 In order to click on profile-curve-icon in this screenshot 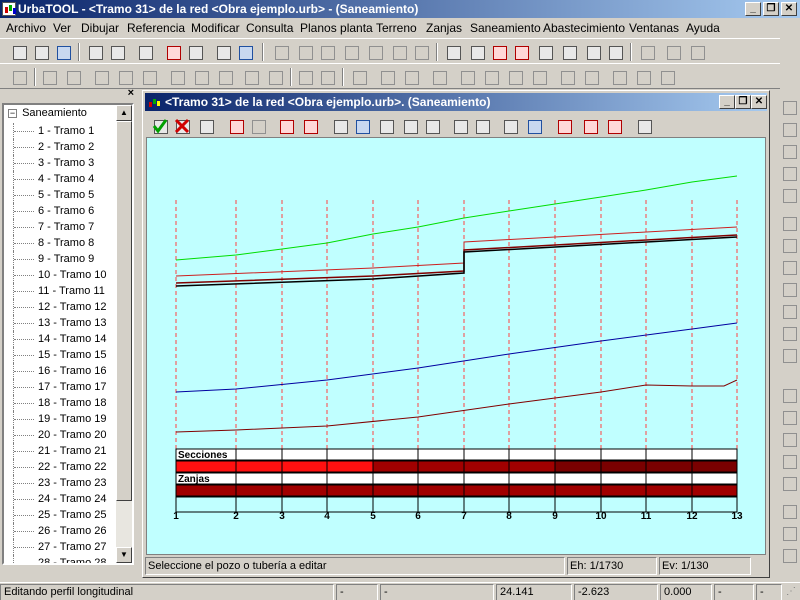, I will do `click(340, 126)`.